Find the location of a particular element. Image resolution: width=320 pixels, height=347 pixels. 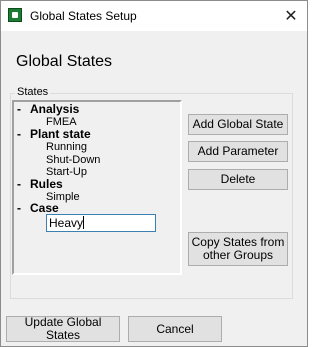

title-bar: Global States Setup ✕ is located at coordinates (154, 16).